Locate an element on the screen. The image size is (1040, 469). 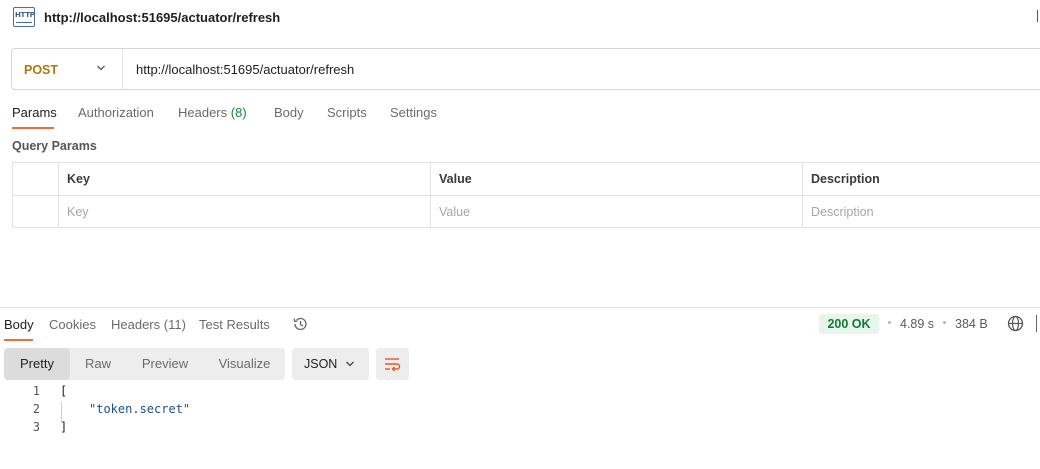
format-label: JSON is located at coordinates (321, 364).